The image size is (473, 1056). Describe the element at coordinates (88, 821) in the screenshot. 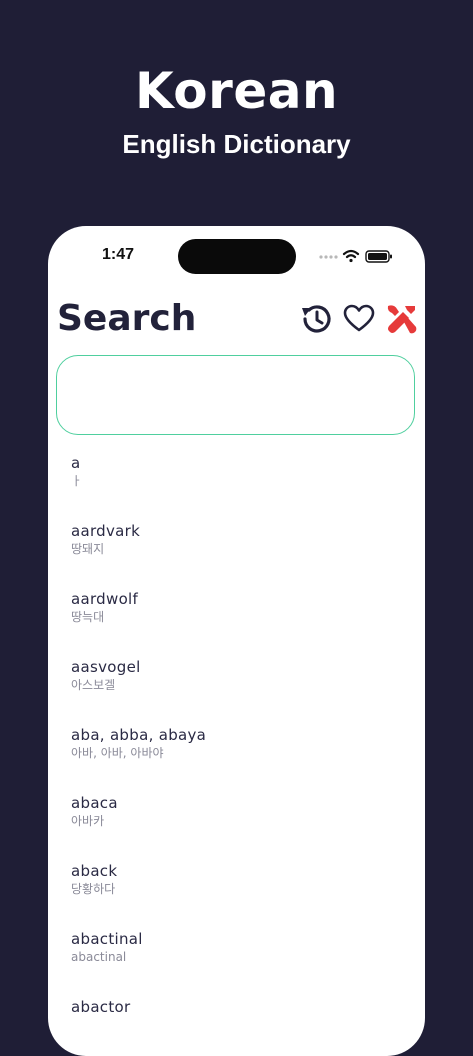

I see `entry-translation: 아바카` at that location.